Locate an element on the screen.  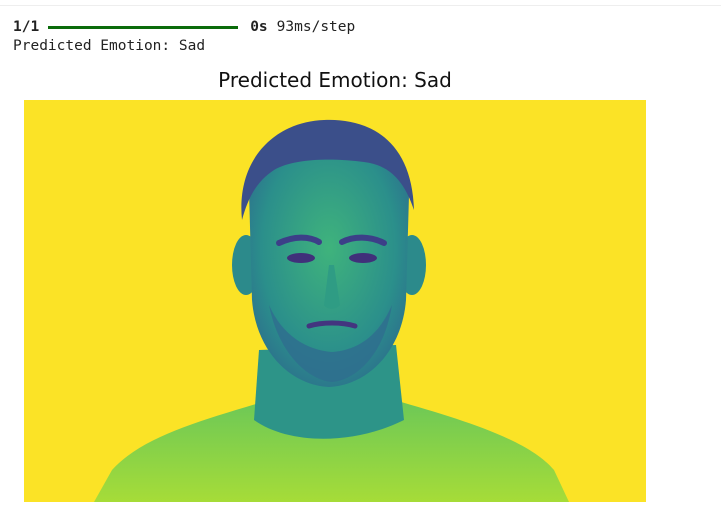
progress-bar is located at coordinates (143, 27).